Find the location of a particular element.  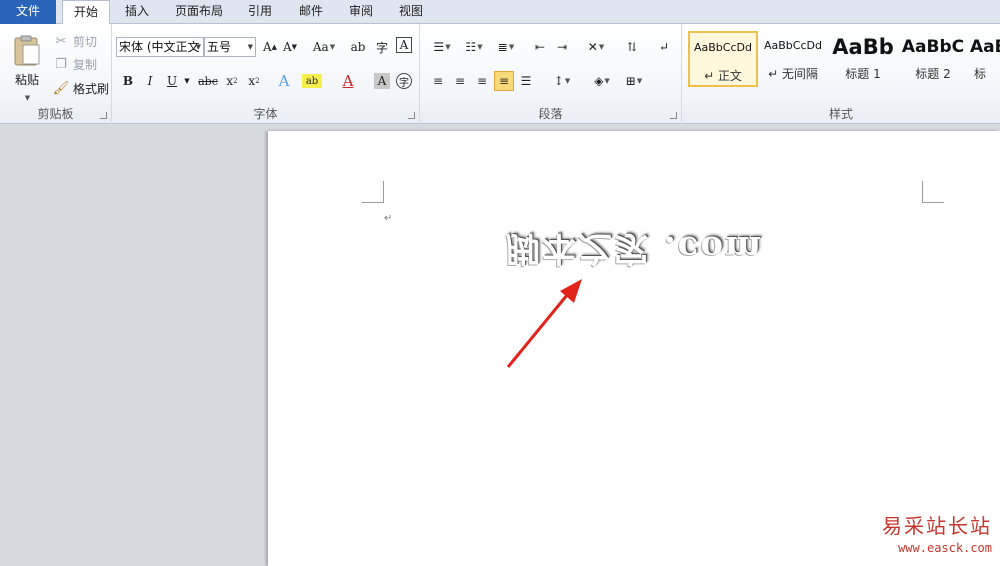

cut-button: ✂ 剪切 is located at coordinates (74, 41).